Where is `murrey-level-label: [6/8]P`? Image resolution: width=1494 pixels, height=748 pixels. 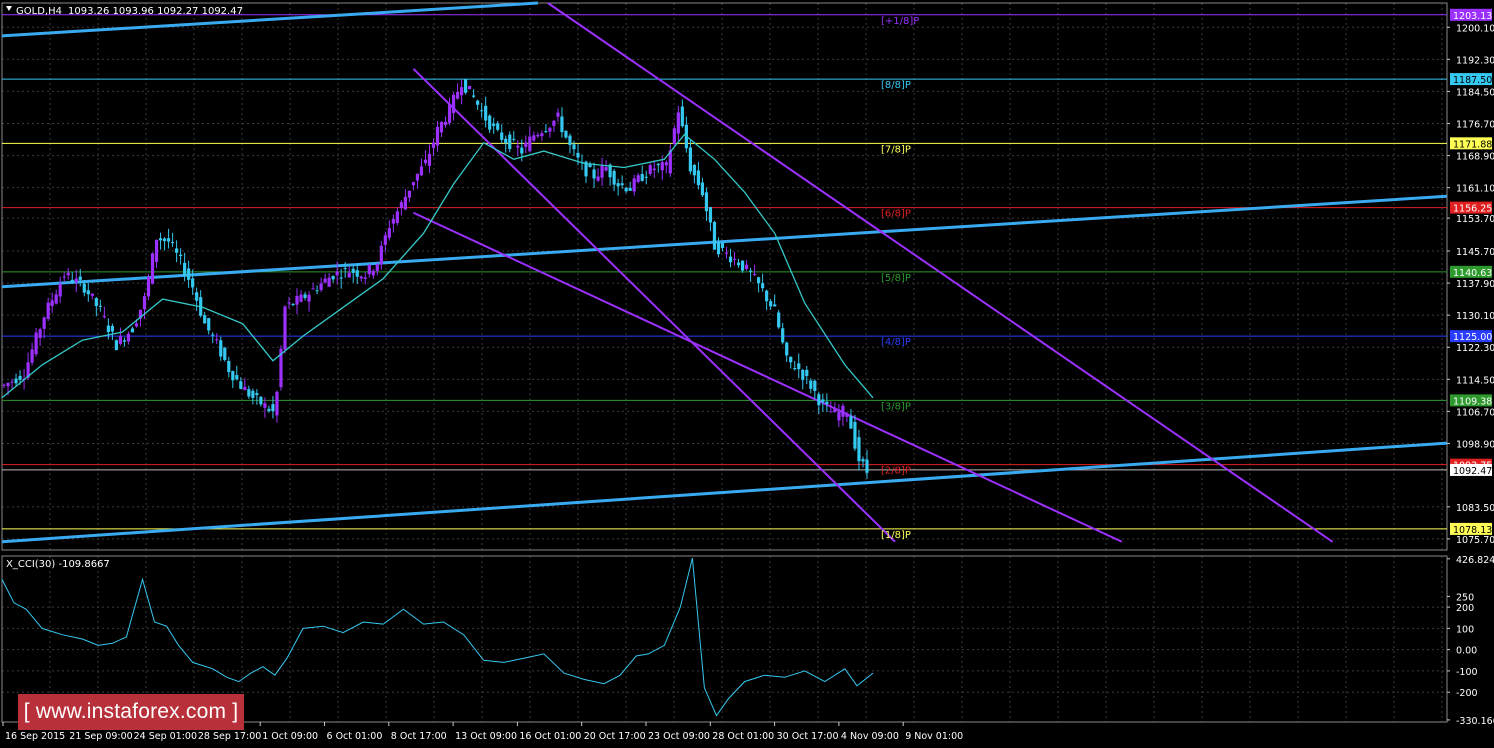 murrey-level-label: [6/8]P is located at coordinates (896, 214).